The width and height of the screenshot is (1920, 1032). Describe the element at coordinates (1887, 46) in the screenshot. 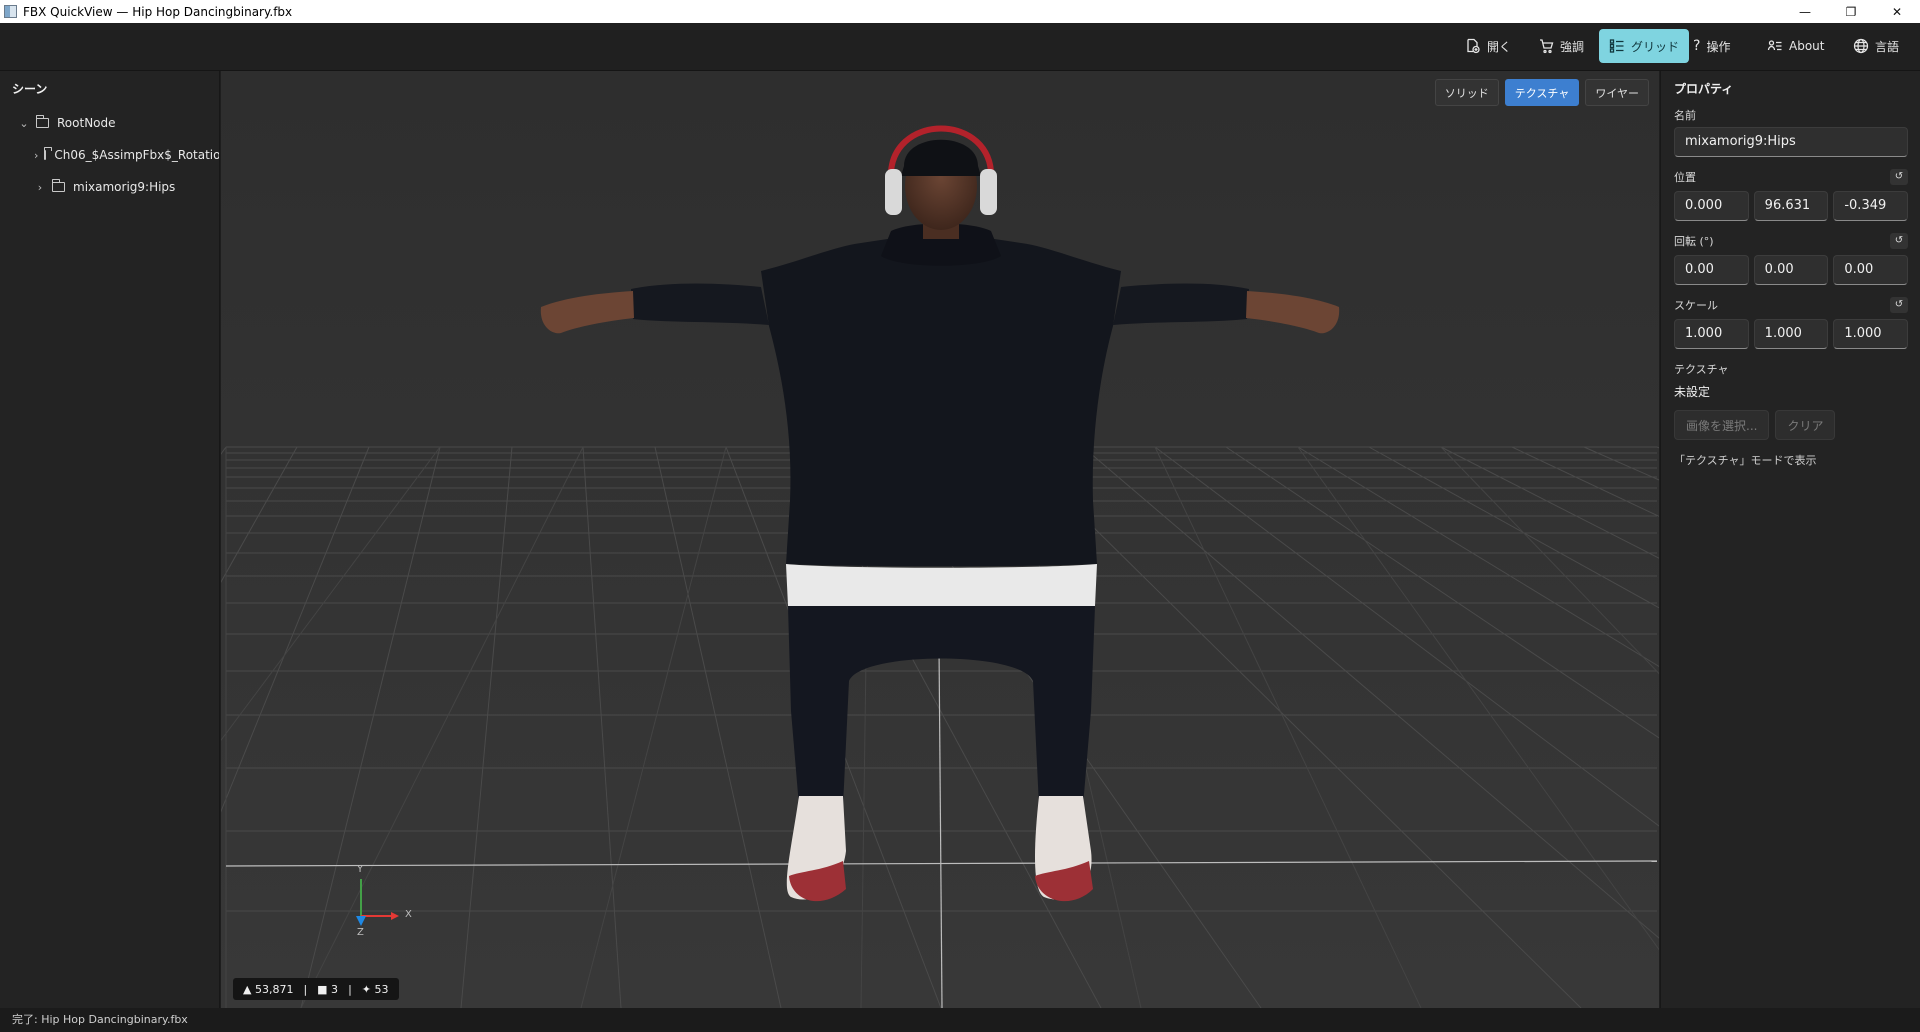

I see `language-label: 言語` at that location.